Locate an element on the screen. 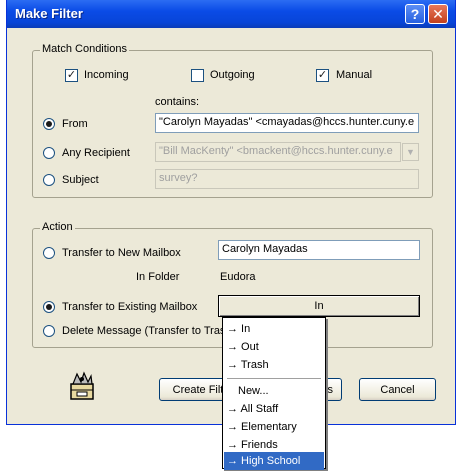 This screenshot has width=459, height=472. dropdown-item-in: → In is located at coordinates (274, 329).